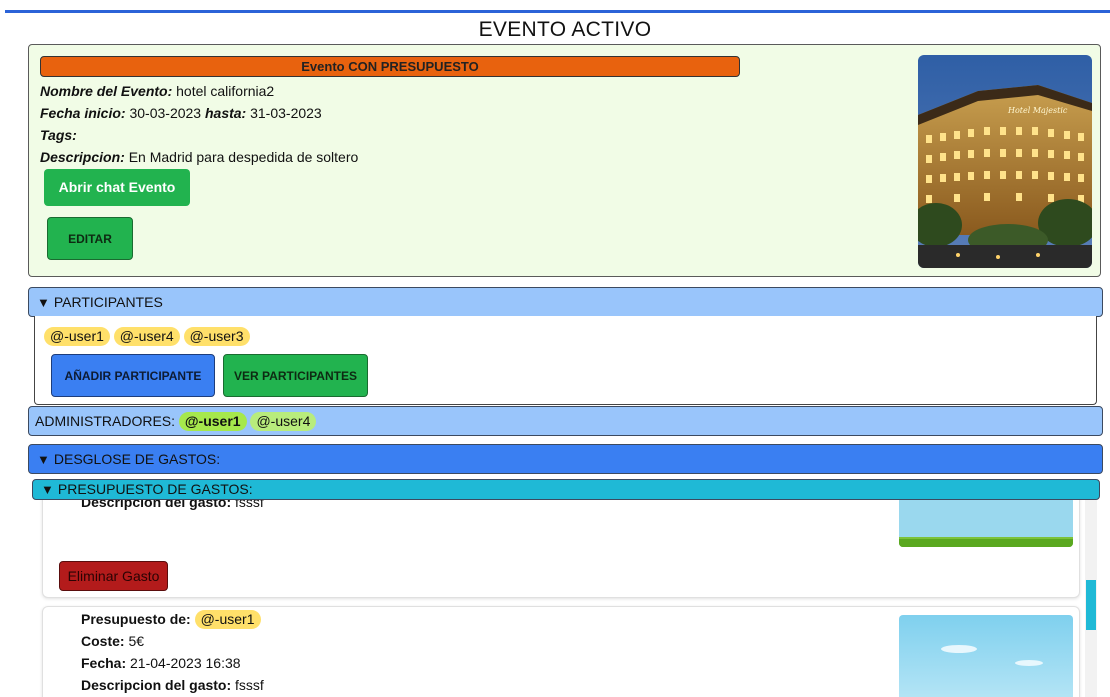 Image resolution: width=1110 pixels, height=697 pixels. I want to click on expenses-breakdown-label: DESGLOSE DE GASTOS:, so click(137, 459).